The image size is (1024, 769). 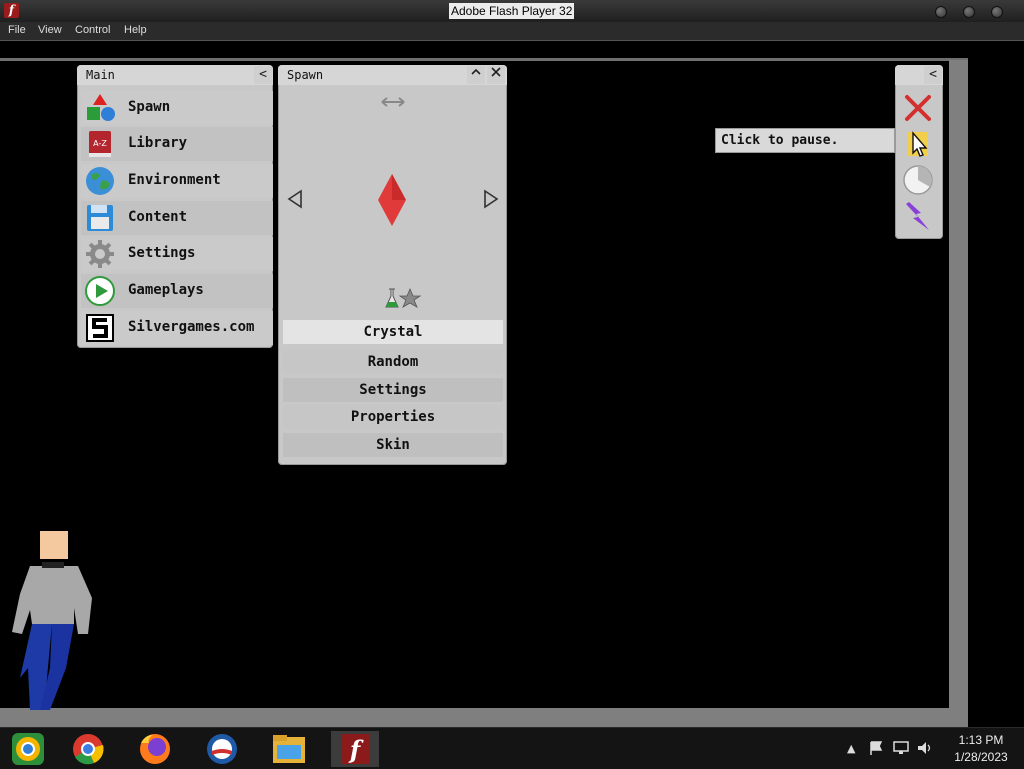 What do you see at coordinates (158, 143) in the screenshot?
I see `main-item-label: Library` at bounding box center [158, 143].